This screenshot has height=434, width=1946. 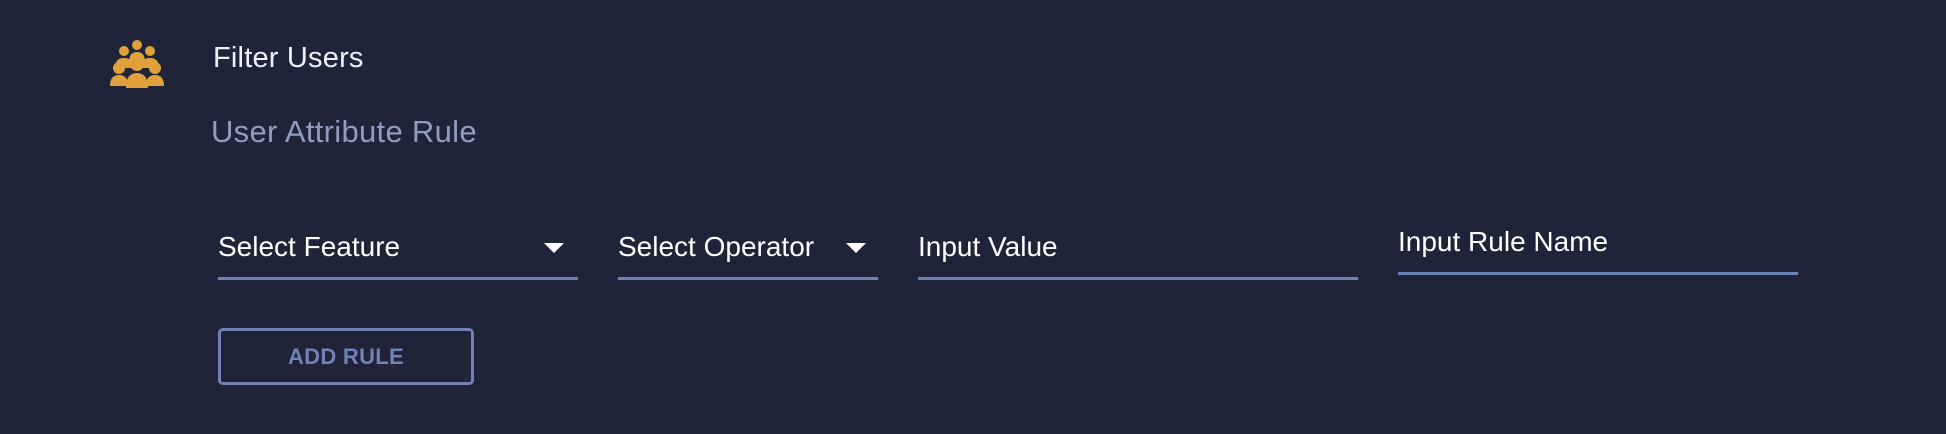 I want to click on operator-select-label: Select Operator, so click(x=716, y=246).